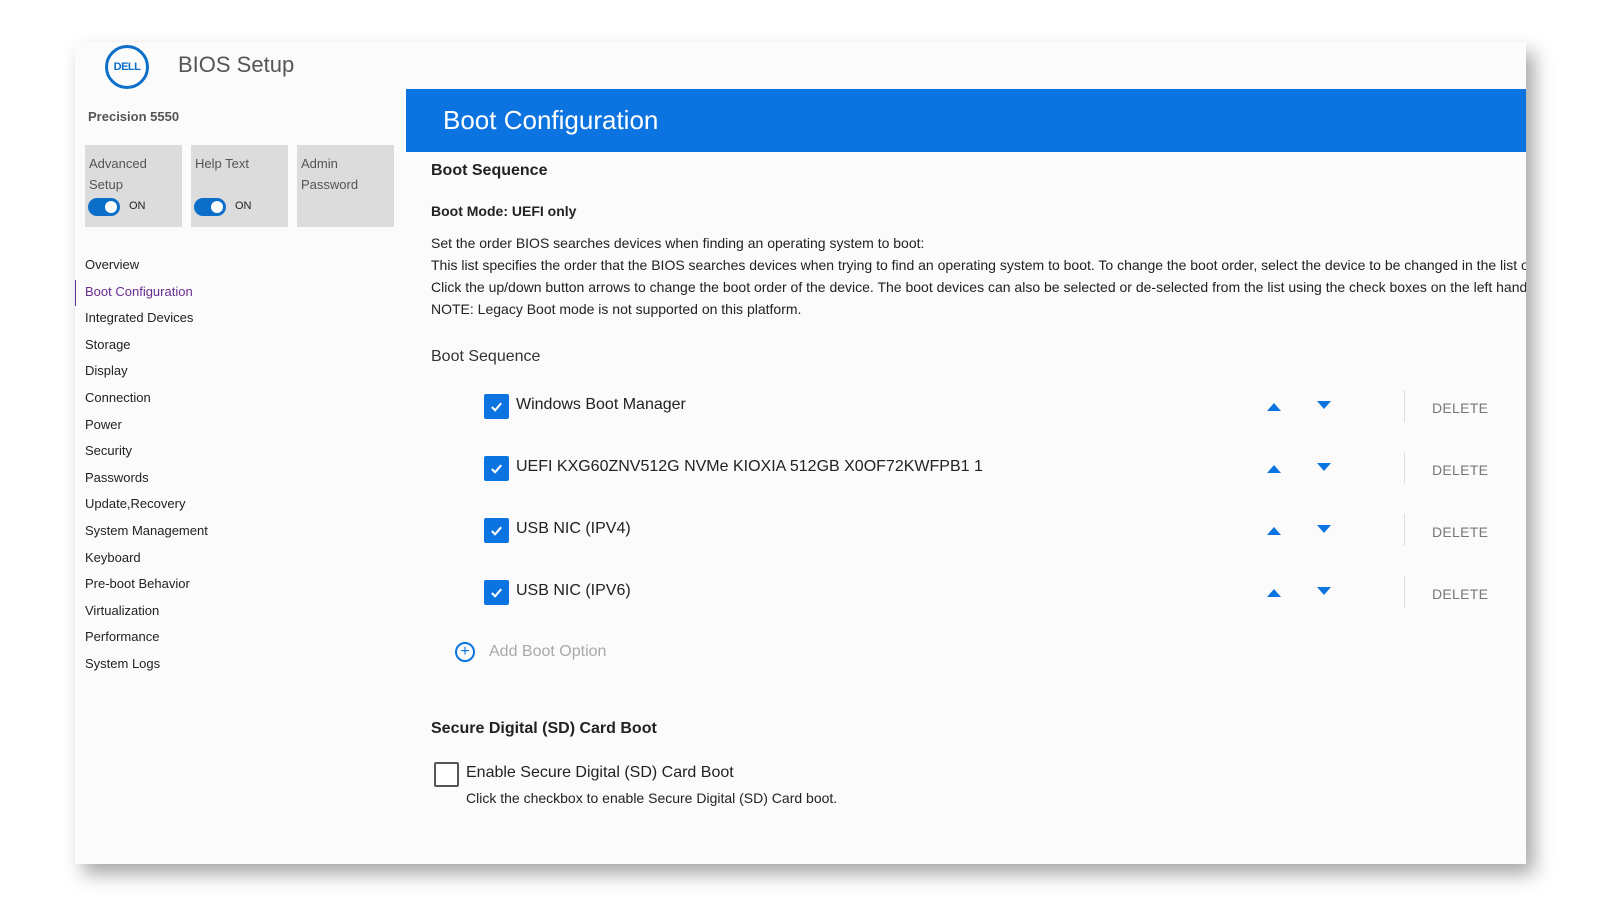  Describe the element at coordinates (330, 174) in the screenshot. I see `tile-label: Admin Password` at that location.